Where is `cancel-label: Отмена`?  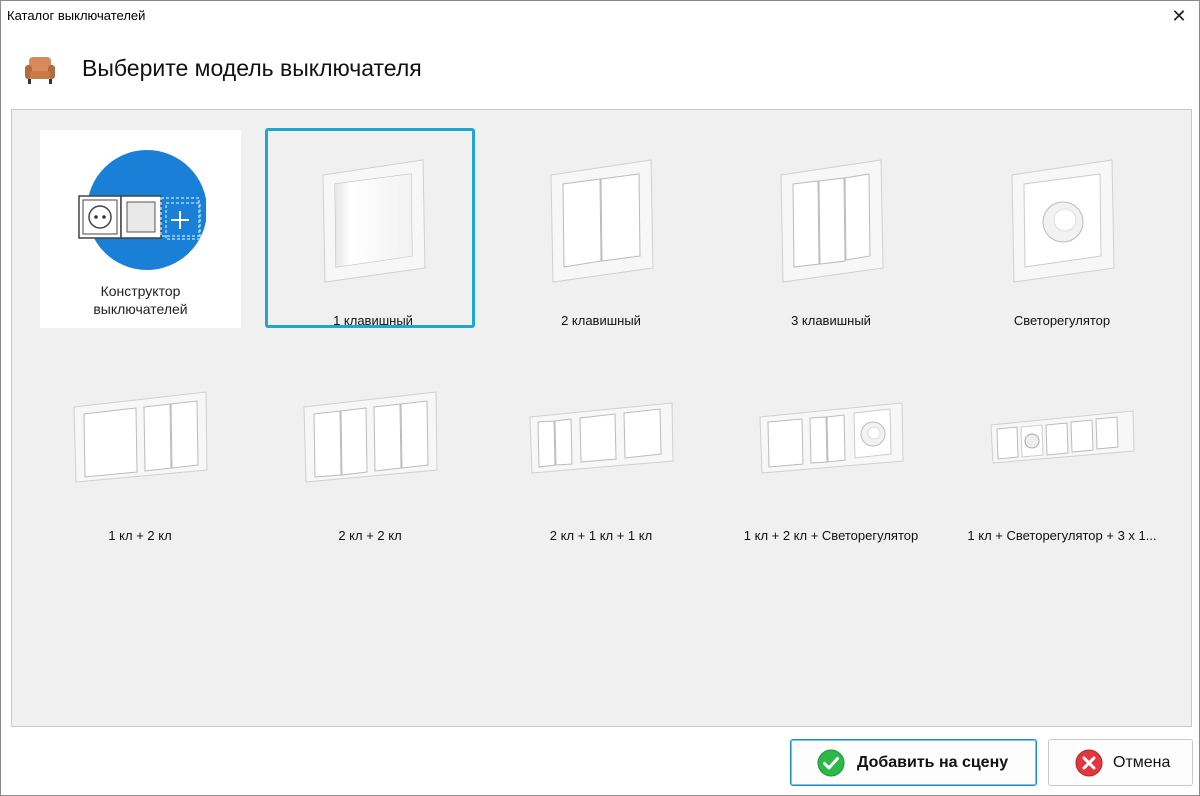 cancel-label: Отмена is located at coordinates (1142, 762).